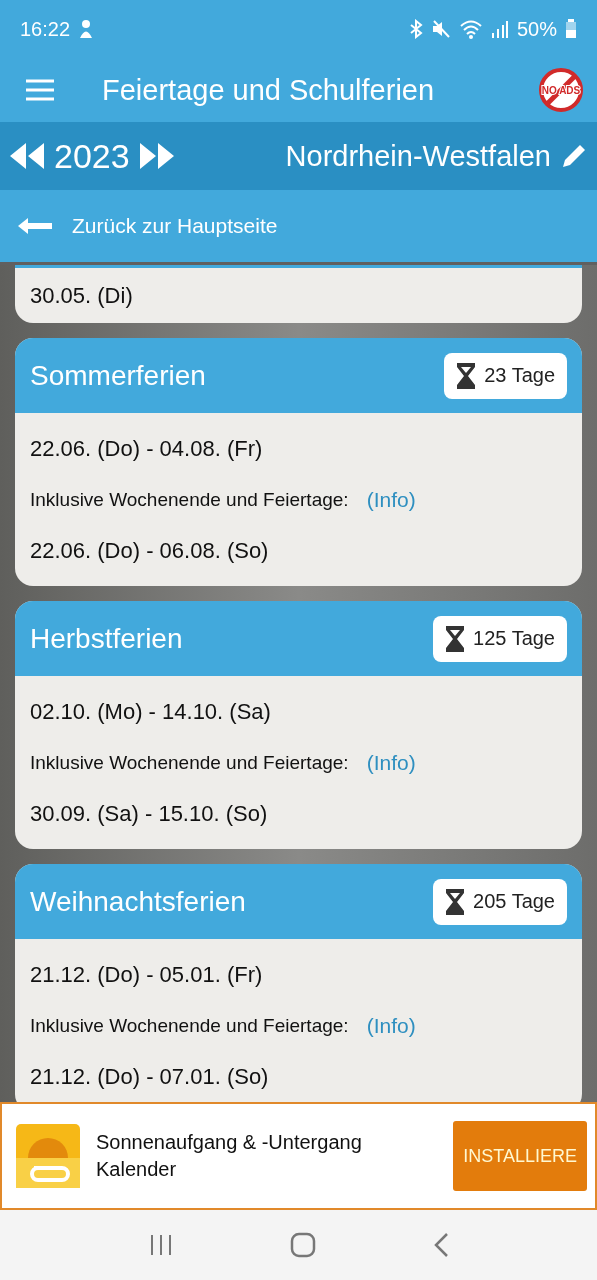 This screenshot has height=1280, width=597. What do you see at coordinates (147, 974) in the screenshot?
I see `date-range: 21.12. (Do) - 05.01. (Fr)` at bounding box center [147, 974].